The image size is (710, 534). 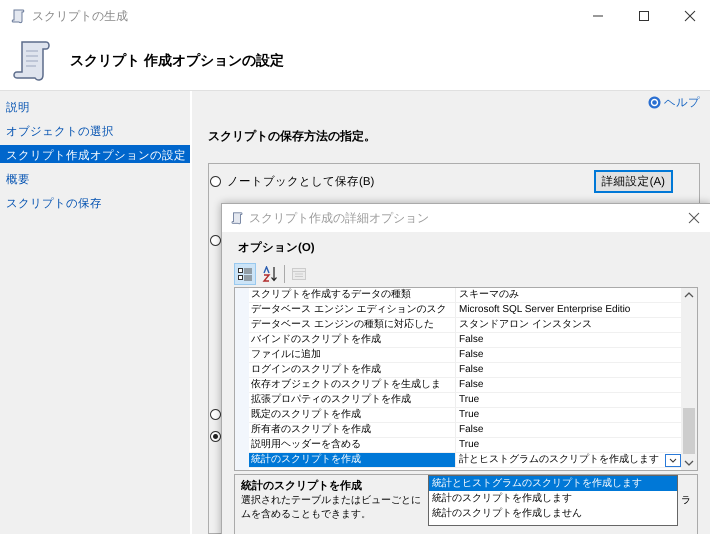 What do you see at coordinates (568, 325) in the screenshot?
I see `property-value: スタンドアロン インスタンス` at bounding box center [568, 325].